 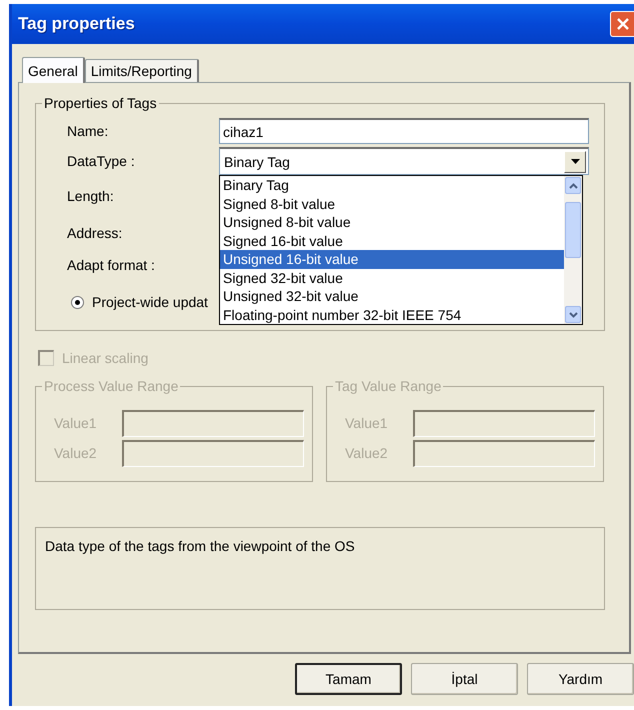 I want to click on tab: General, so click(x=53, y=70).